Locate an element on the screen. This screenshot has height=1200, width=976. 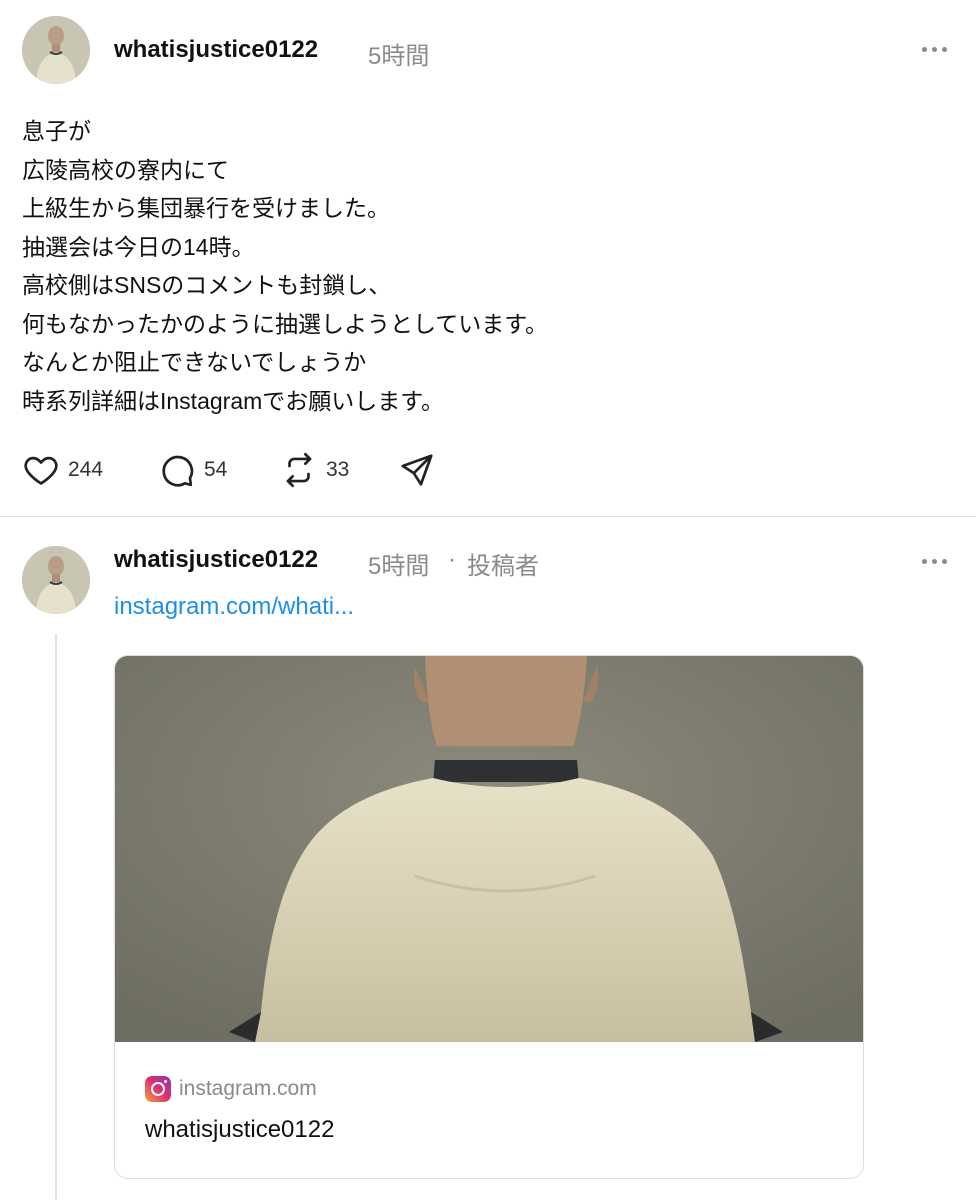
thread-line is located at coordinates (56, 917).